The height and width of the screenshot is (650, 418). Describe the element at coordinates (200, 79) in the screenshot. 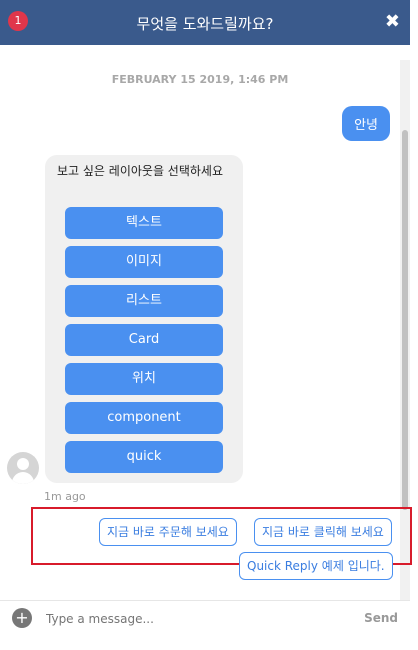

I see `message-timestamp: FEBRUARY 15 2019, 1:46 PM` at that location.